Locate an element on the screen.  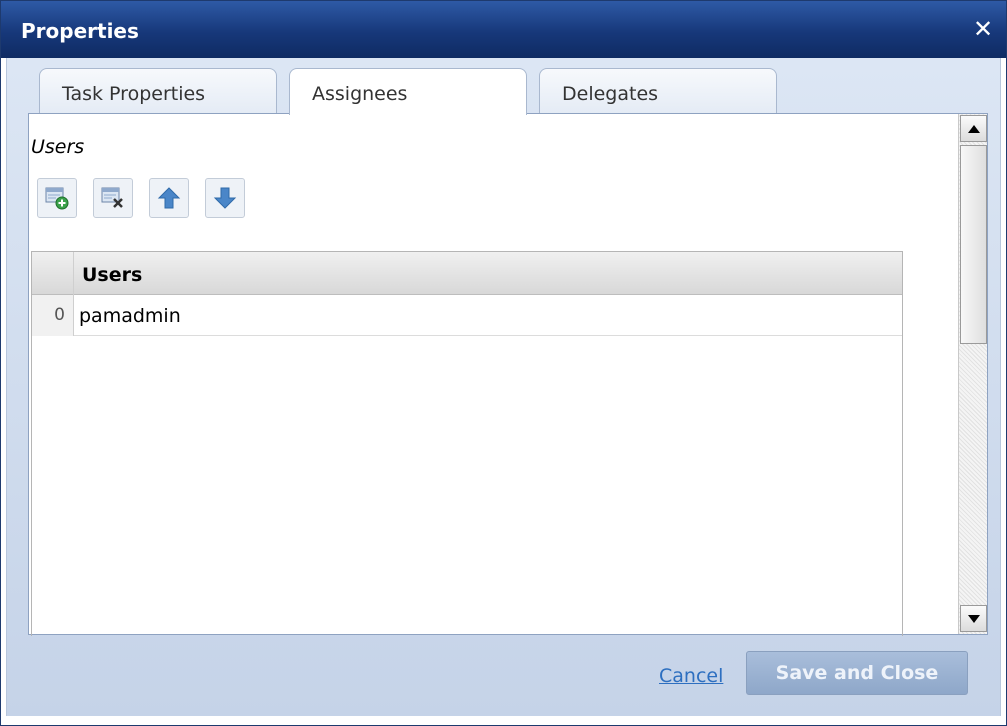
tab-label: Delegates is located at coordinates (610, 94).